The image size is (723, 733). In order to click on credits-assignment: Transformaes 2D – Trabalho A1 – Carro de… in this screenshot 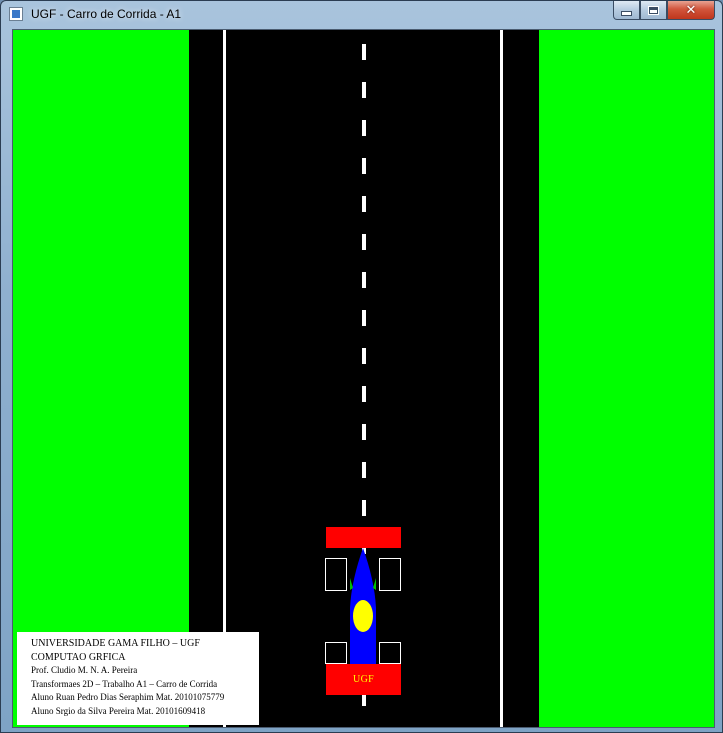, I will do `click(124, 683)`.